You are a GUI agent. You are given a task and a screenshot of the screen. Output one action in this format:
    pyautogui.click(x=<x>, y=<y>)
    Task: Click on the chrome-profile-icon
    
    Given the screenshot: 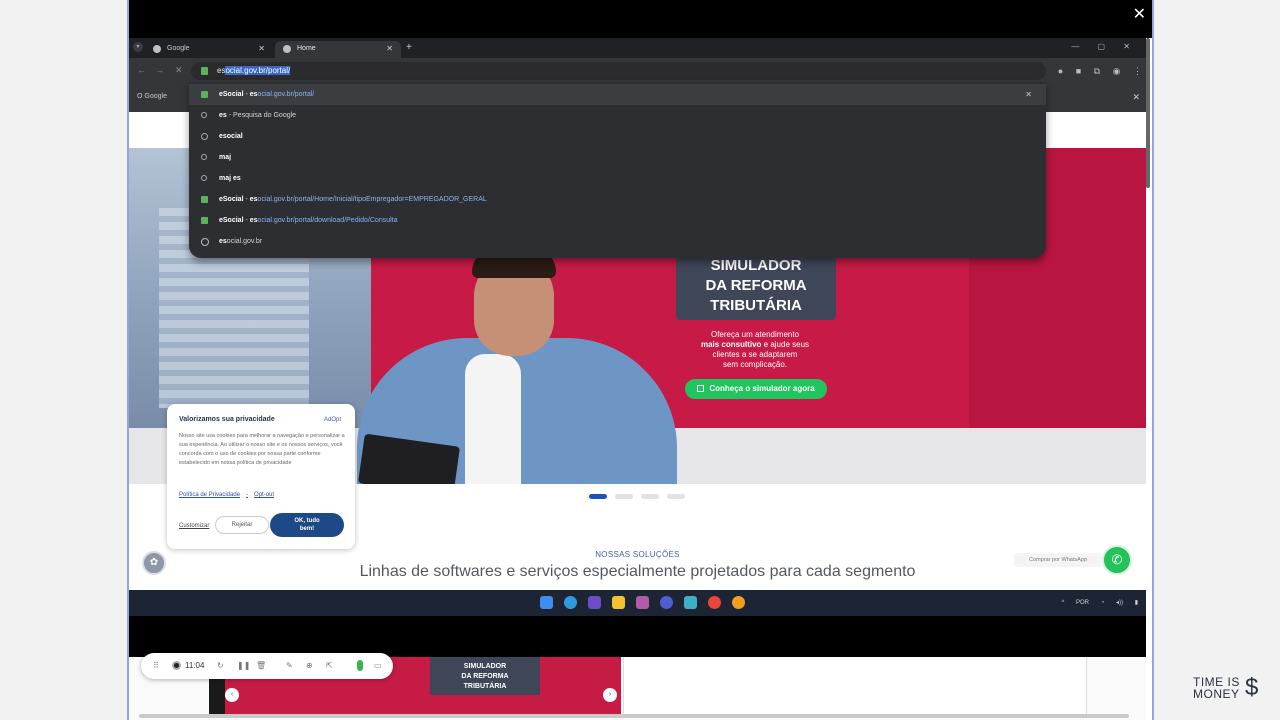 What is the action you would take?
    pyautogui.click(x=738, y=602)
    